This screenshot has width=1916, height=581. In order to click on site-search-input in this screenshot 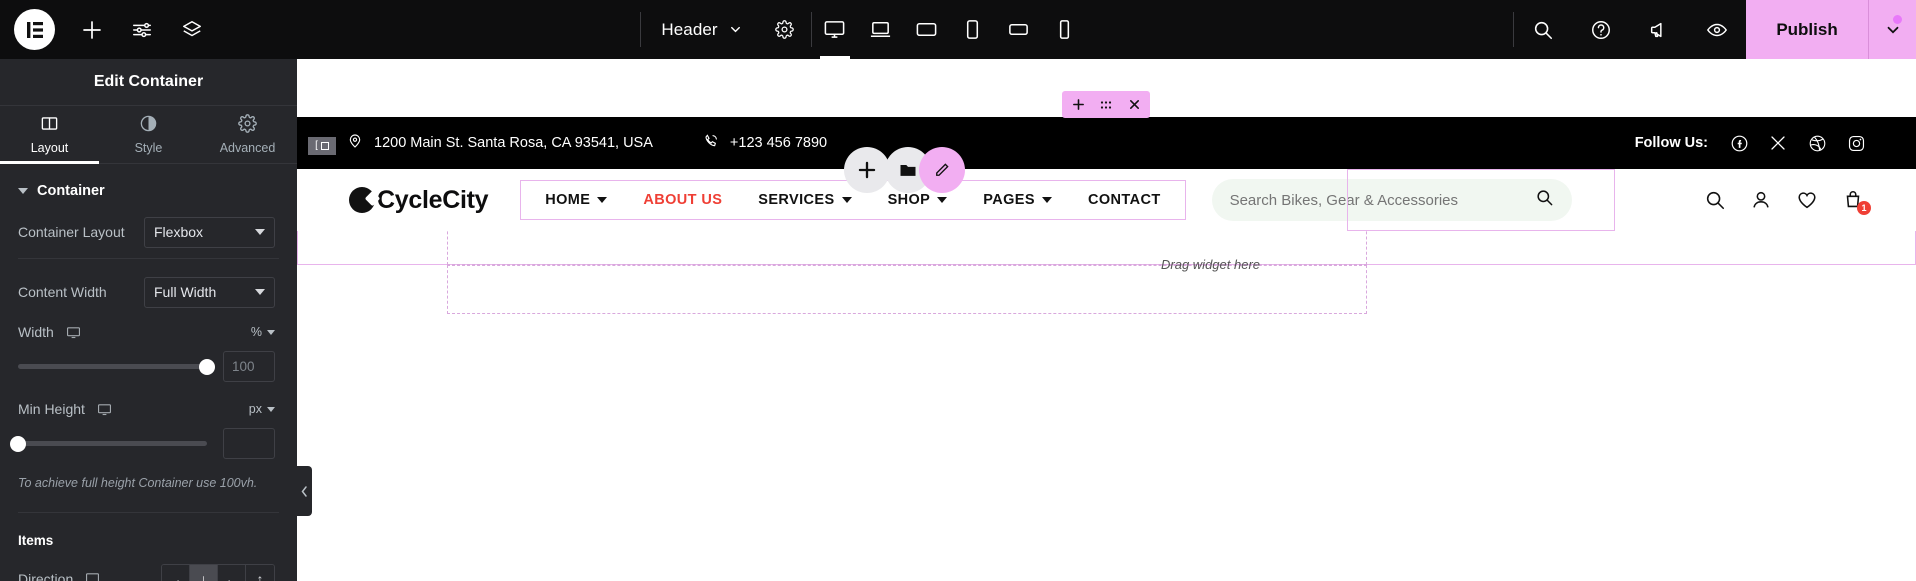, I will do `click(1377, 200)`.